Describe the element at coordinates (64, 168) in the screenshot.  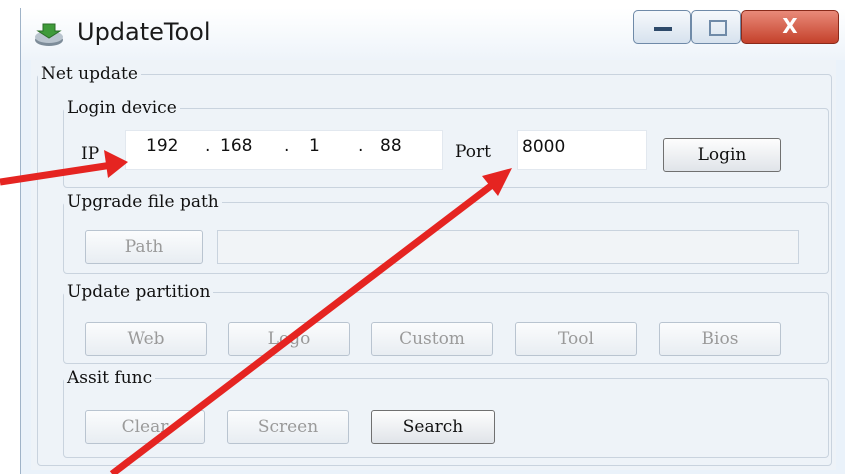
I see `arrow-to-ip-icon` at that location.